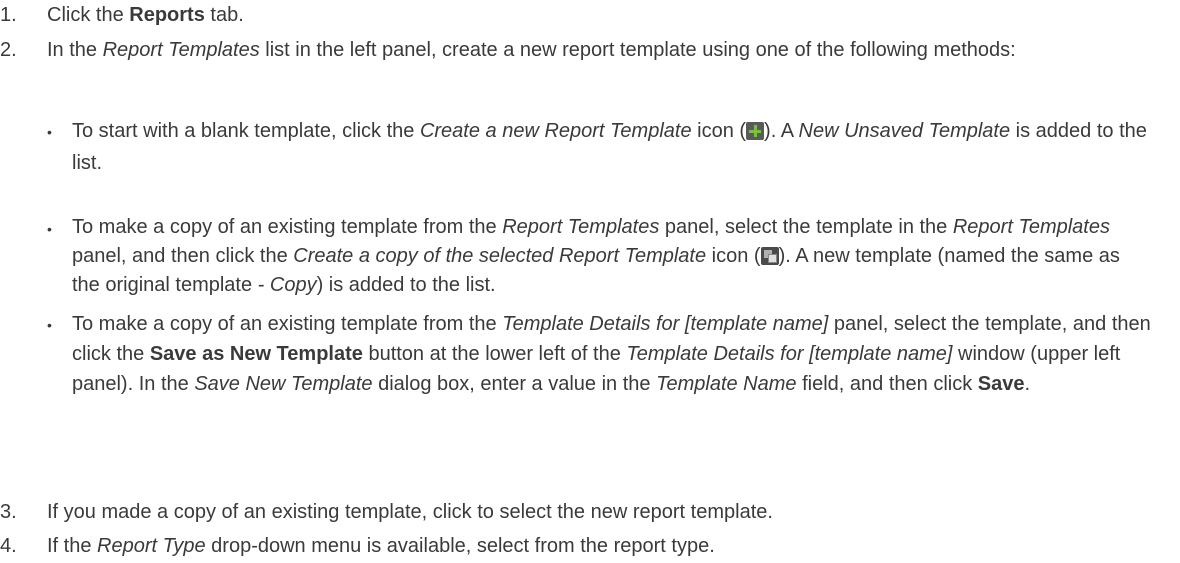 The height and width of the screenshot is (563, 1180). What do you see at coordinates (8, 512) in the screenshot?
I see `step-number: 3.` at bounding box center [8, 512].